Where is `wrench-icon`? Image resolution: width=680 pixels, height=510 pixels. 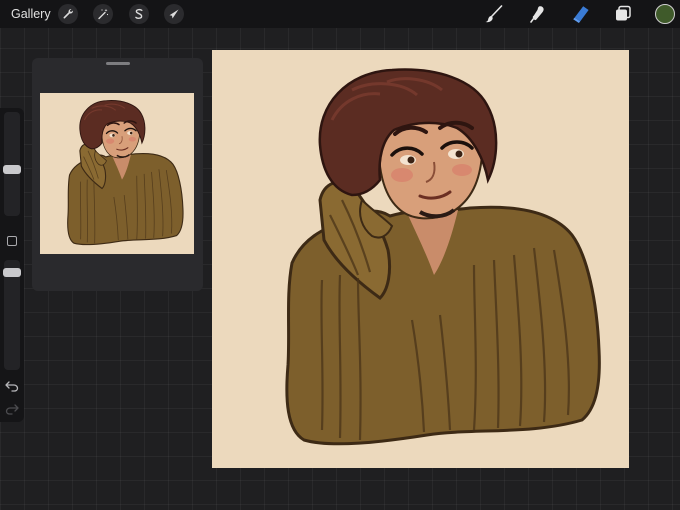
wrench-icon is located at coordinates (68, 14).